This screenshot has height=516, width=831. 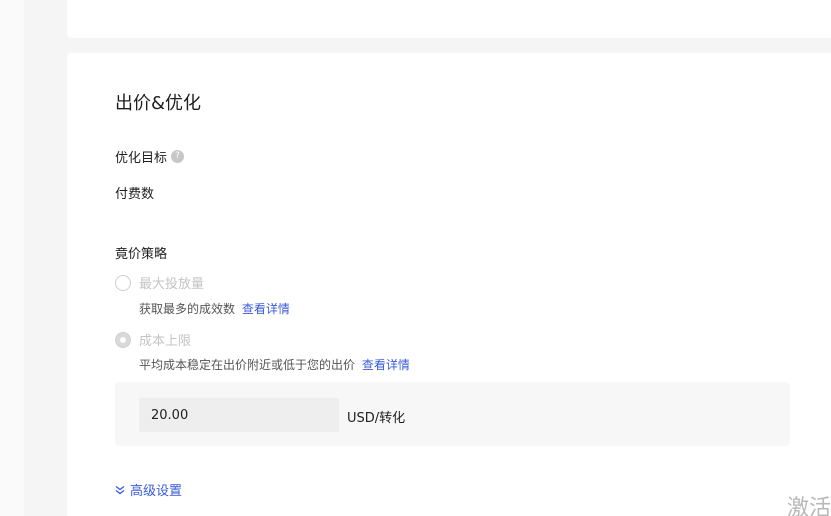 What do you see at coordinates (12, 258) in the screenshot?
I see `left-gutter` at bounding box center [12, 258].